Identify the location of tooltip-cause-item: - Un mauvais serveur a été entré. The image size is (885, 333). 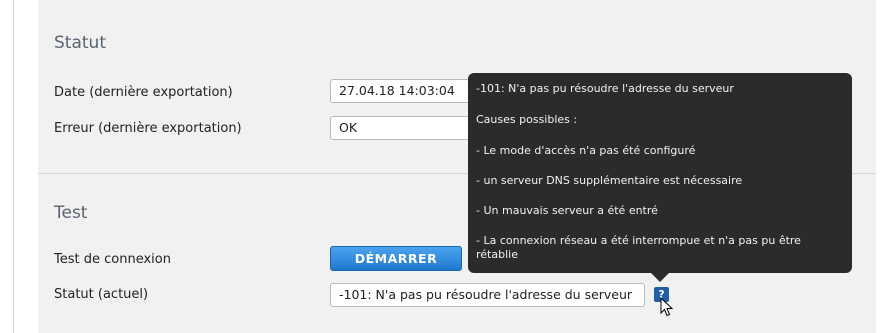
(567, 210).